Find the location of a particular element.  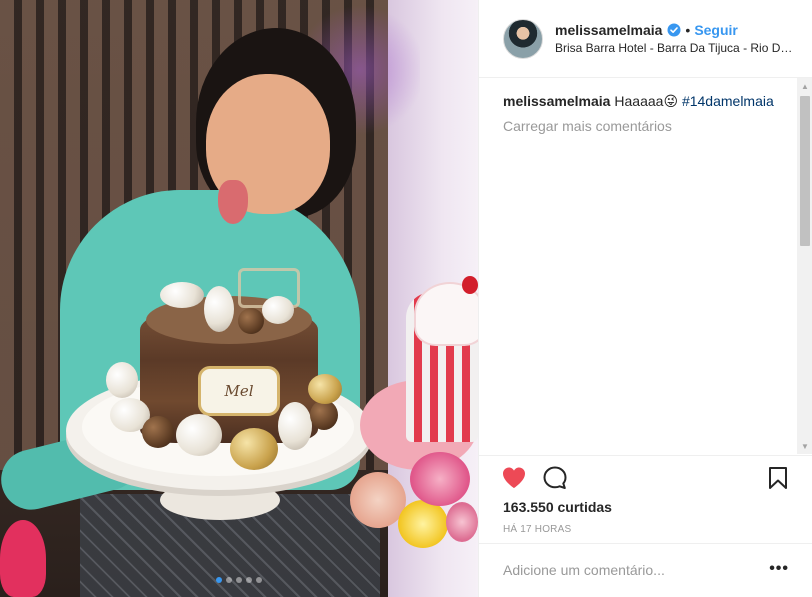

flower-bouquet is located at coordinates (414, 507).